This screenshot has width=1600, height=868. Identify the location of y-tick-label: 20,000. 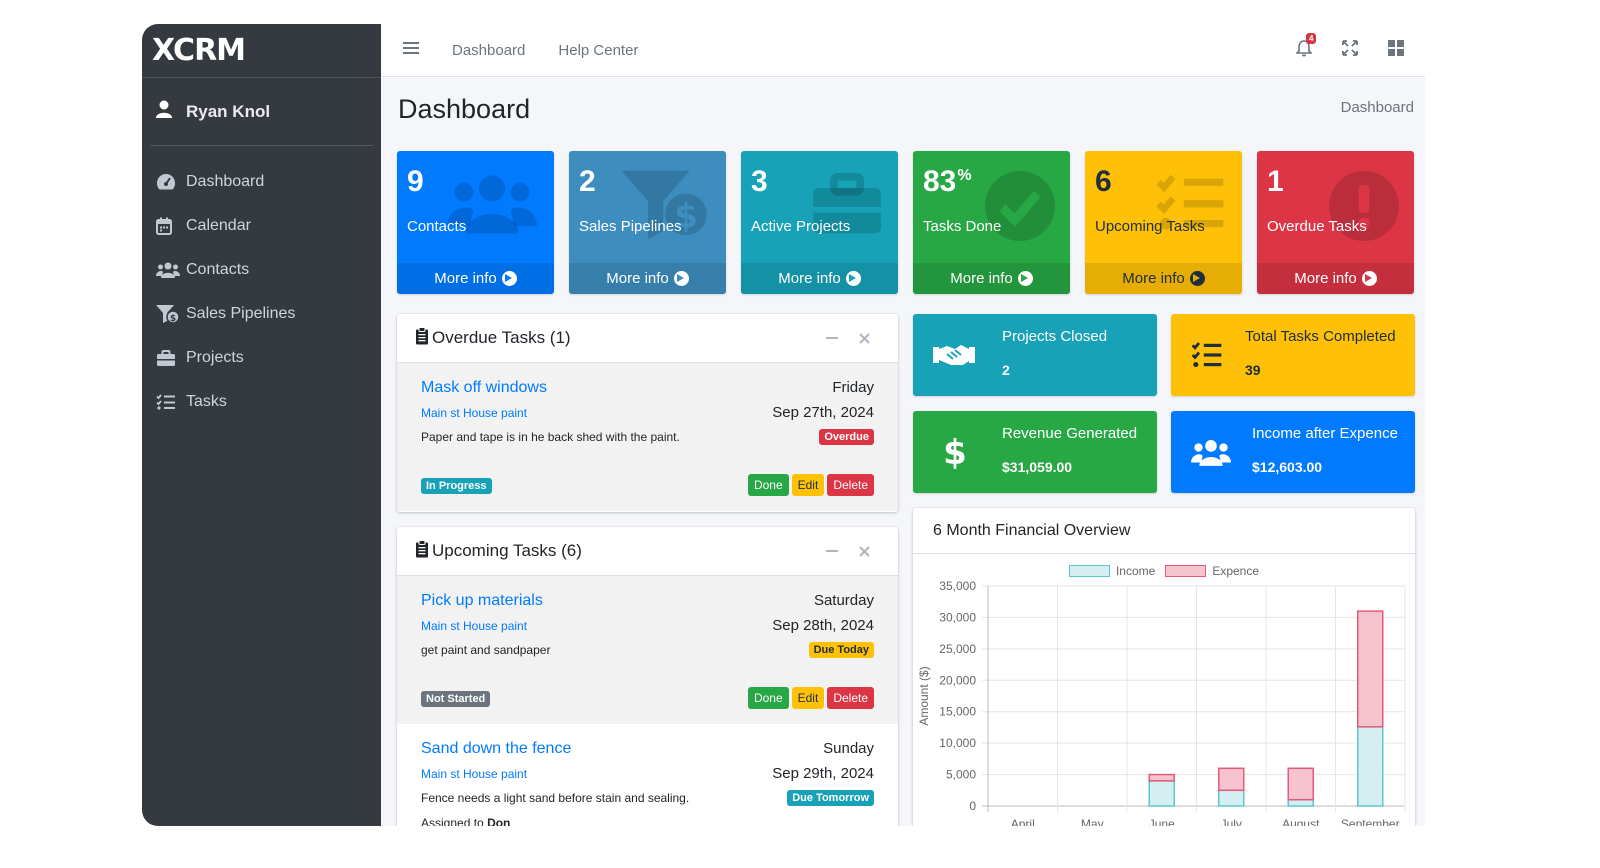
(957, 680).